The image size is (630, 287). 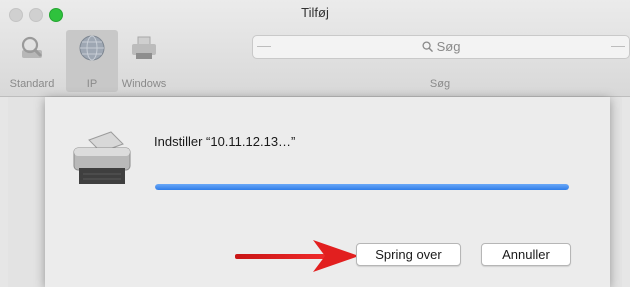 What do you see at coordinates (440, 84) in the screenshot?
I see `search-label: Søg` at bounding box center [440, 84].